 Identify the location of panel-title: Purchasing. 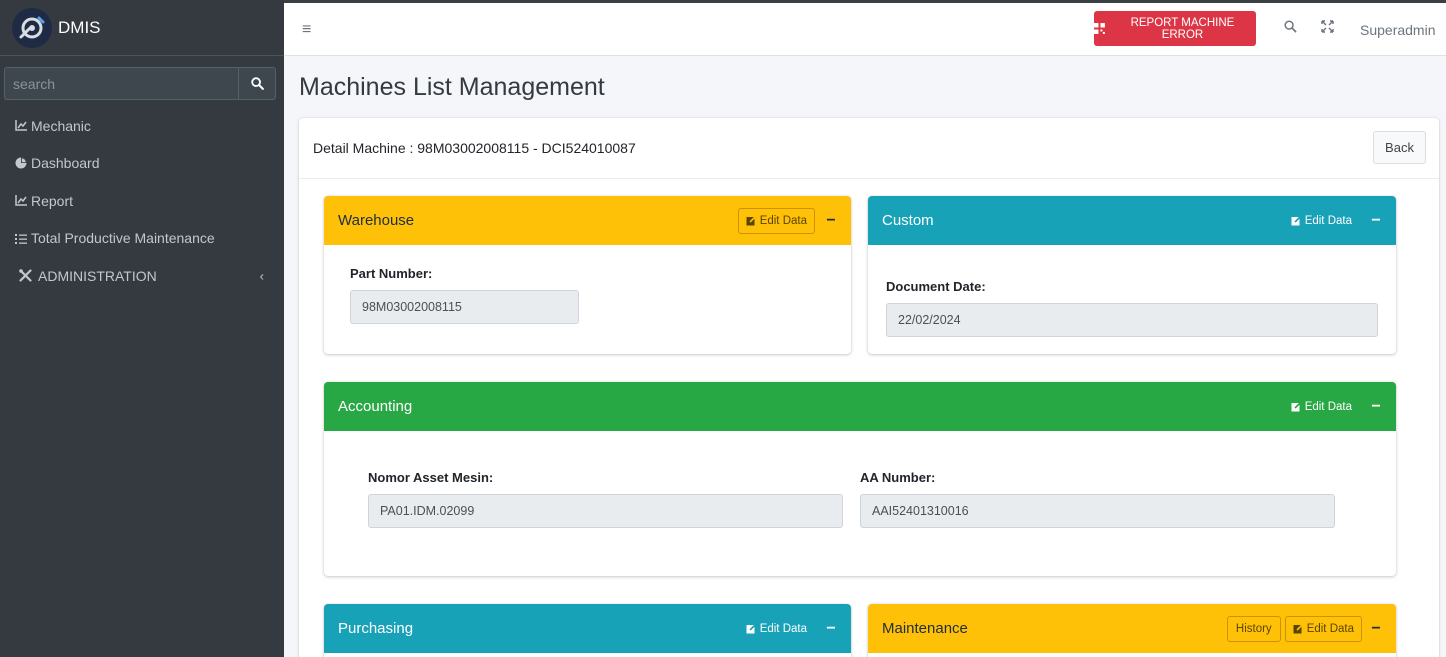
(376, 628).